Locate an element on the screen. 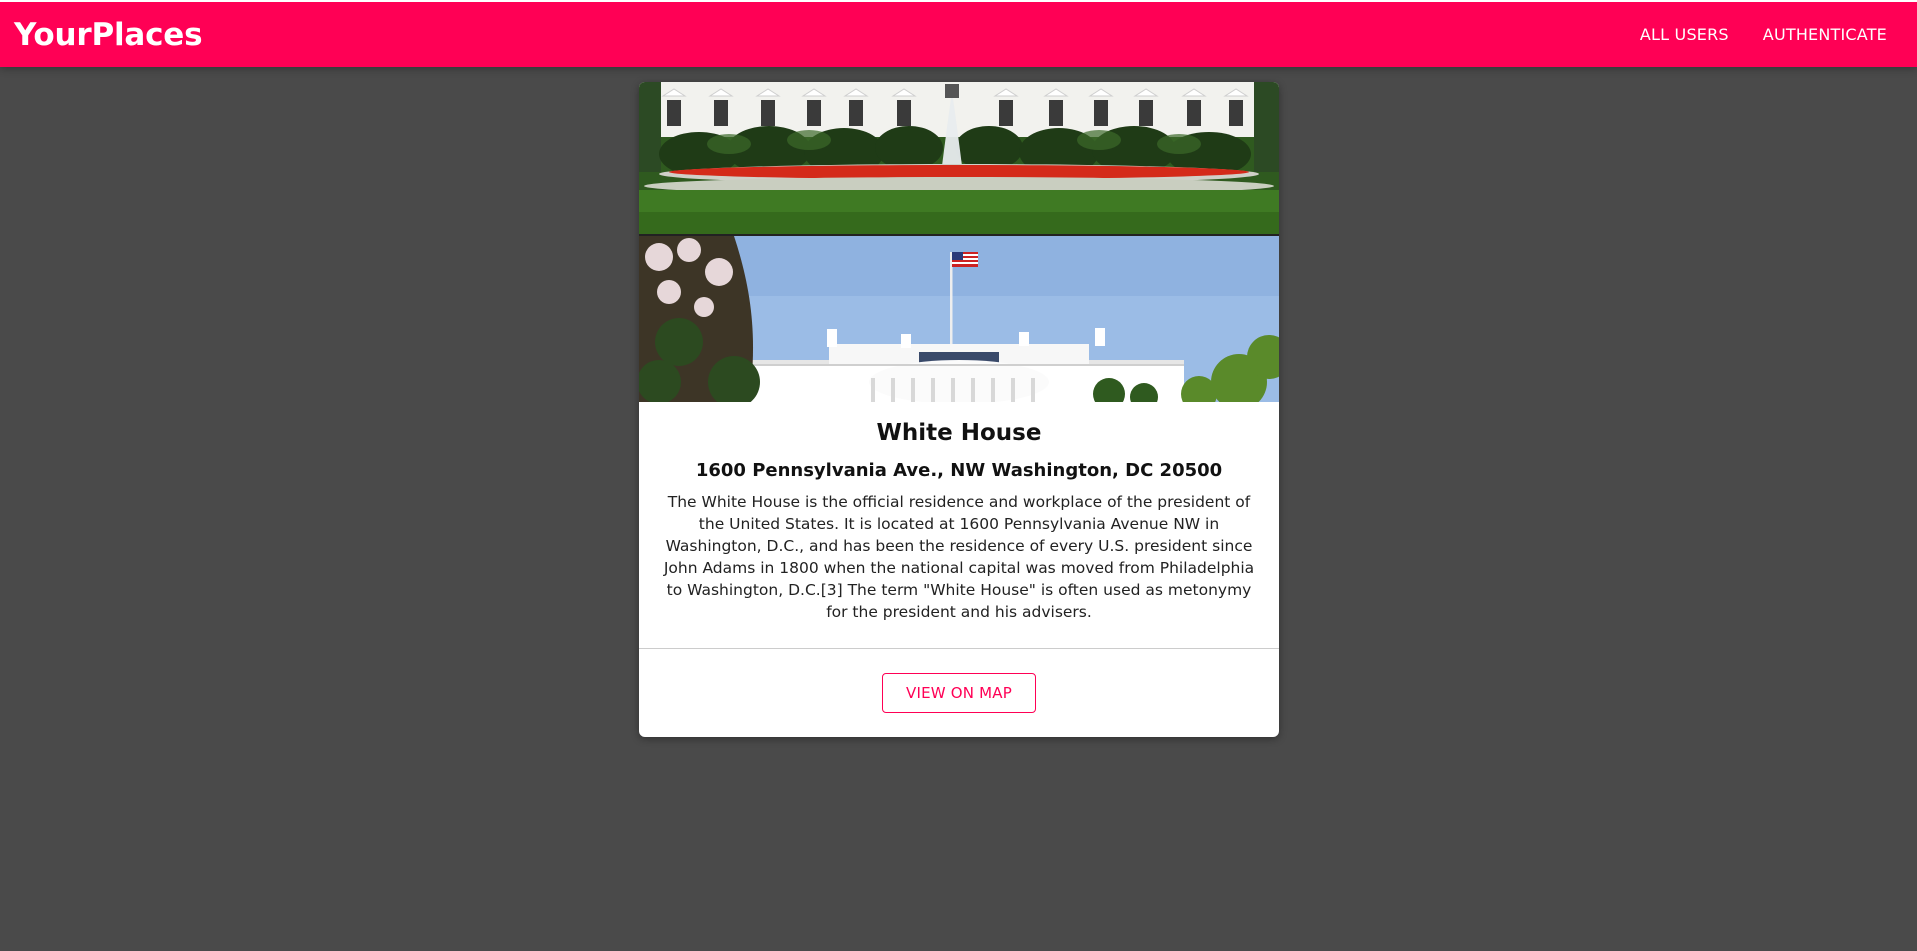 The image size is (1917, 951). place-actions: VIEW ON MAP is located at coordinates (959, 693).